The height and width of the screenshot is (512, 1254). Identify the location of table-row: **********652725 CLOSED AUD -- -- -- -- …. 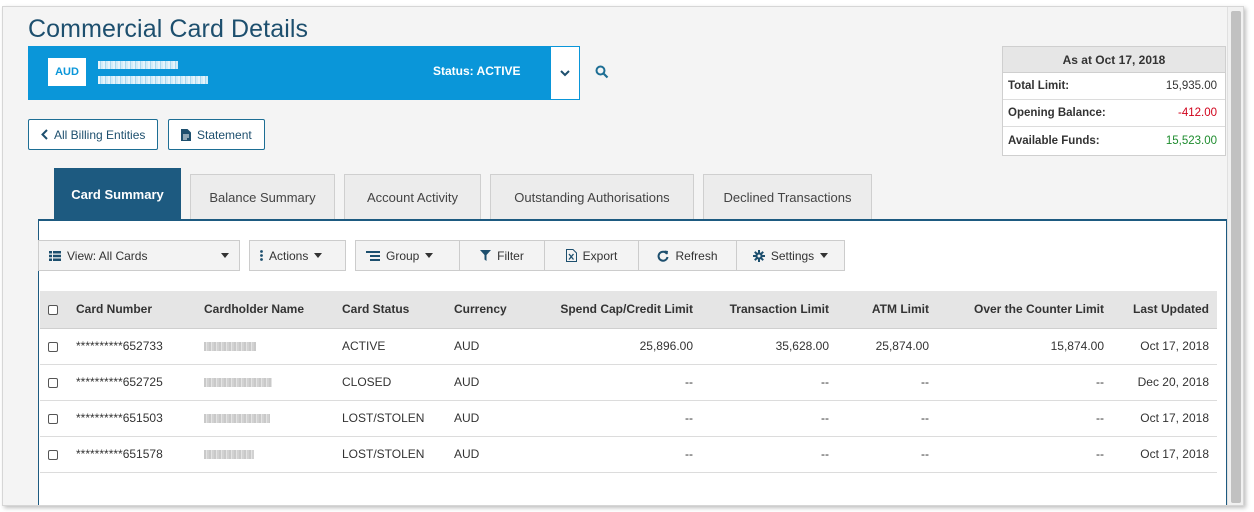
(628, 382).